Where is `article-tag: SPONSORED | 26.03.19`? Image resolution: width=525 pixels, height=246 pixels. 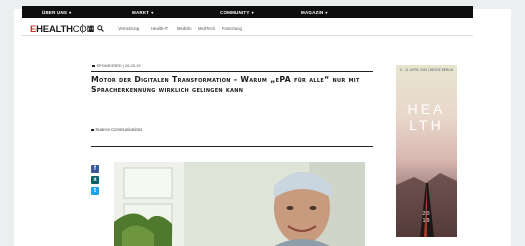
article-tag: SPONSORED | 26.03.19 is located at coordinates (116, 66).